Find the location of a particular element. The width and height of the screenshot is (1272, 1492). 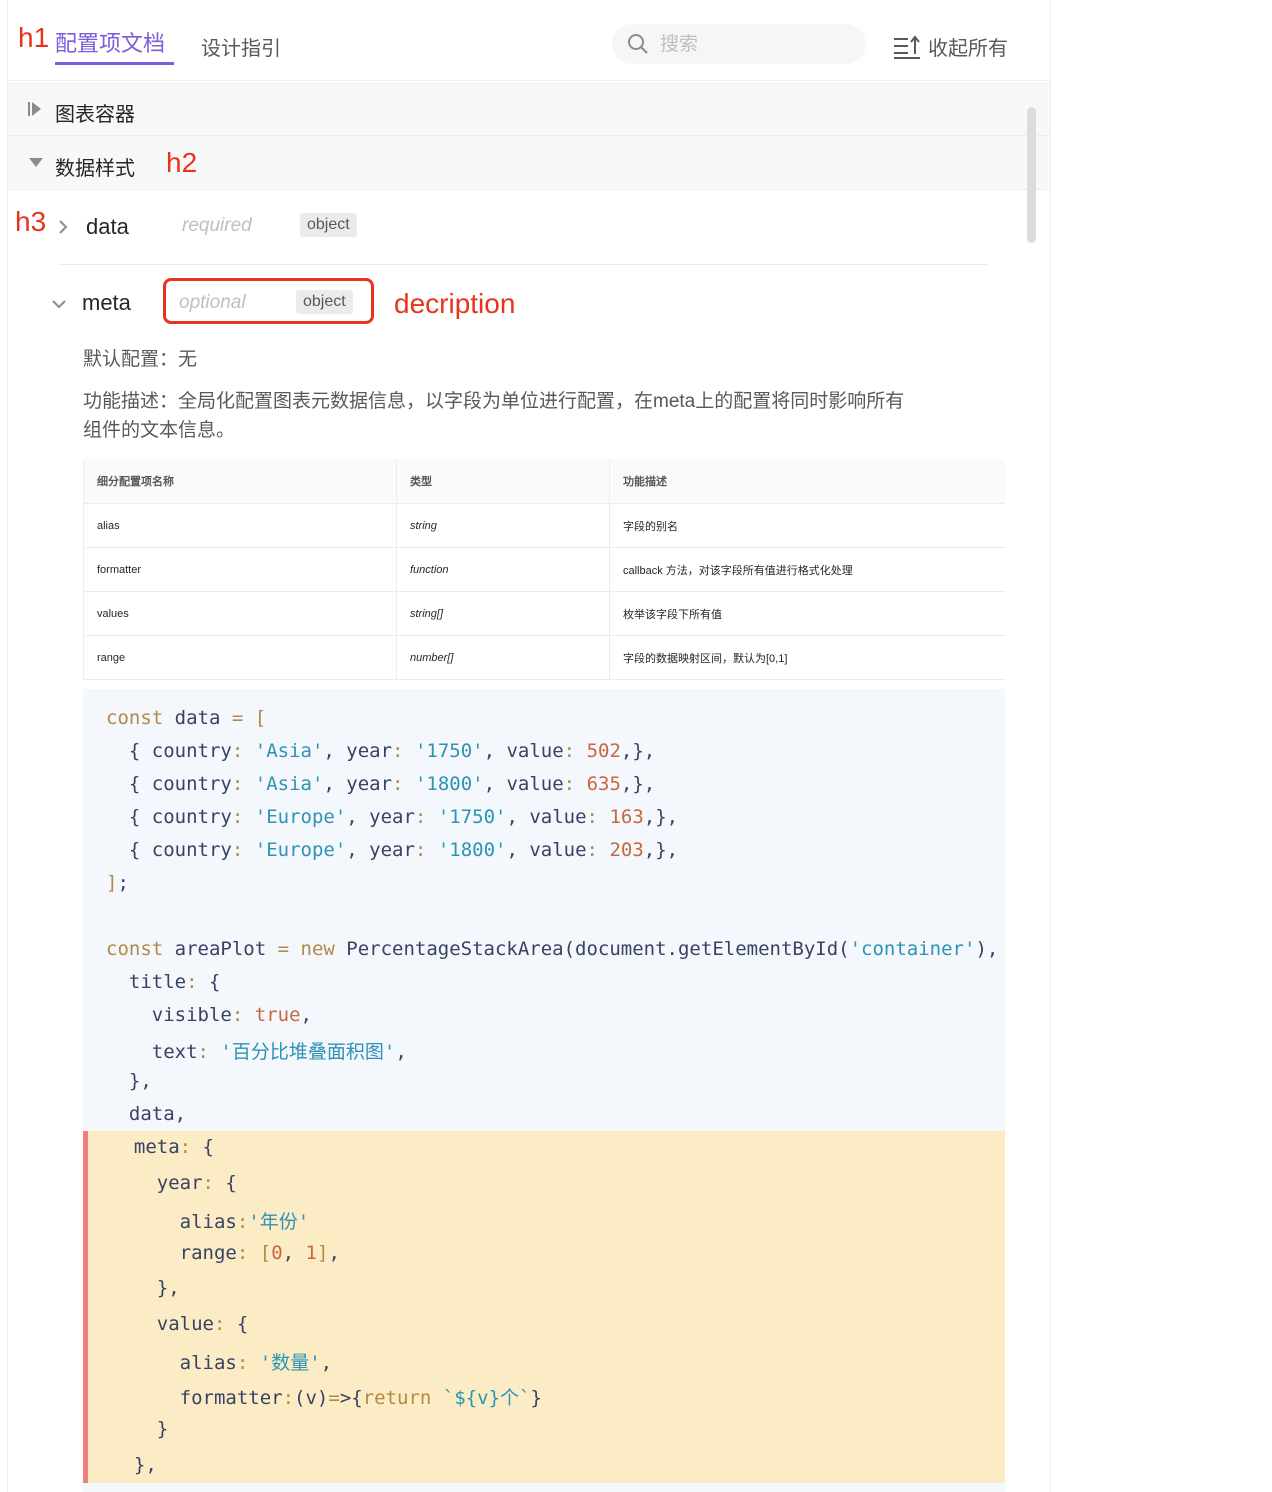

prop-data-name: data is located at coordinates (107, 227).